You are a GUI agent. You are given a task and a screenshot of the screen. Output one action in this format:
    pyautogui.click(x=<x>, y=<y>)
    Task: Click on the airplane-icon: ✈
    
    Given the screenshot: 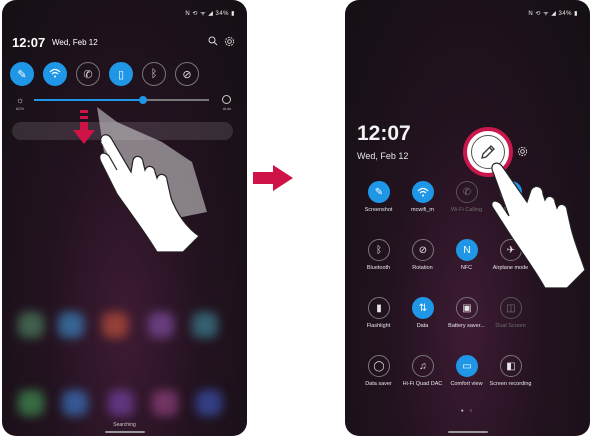 What is the action you would take?
    pyautogui.click(x=511, y=250)
    